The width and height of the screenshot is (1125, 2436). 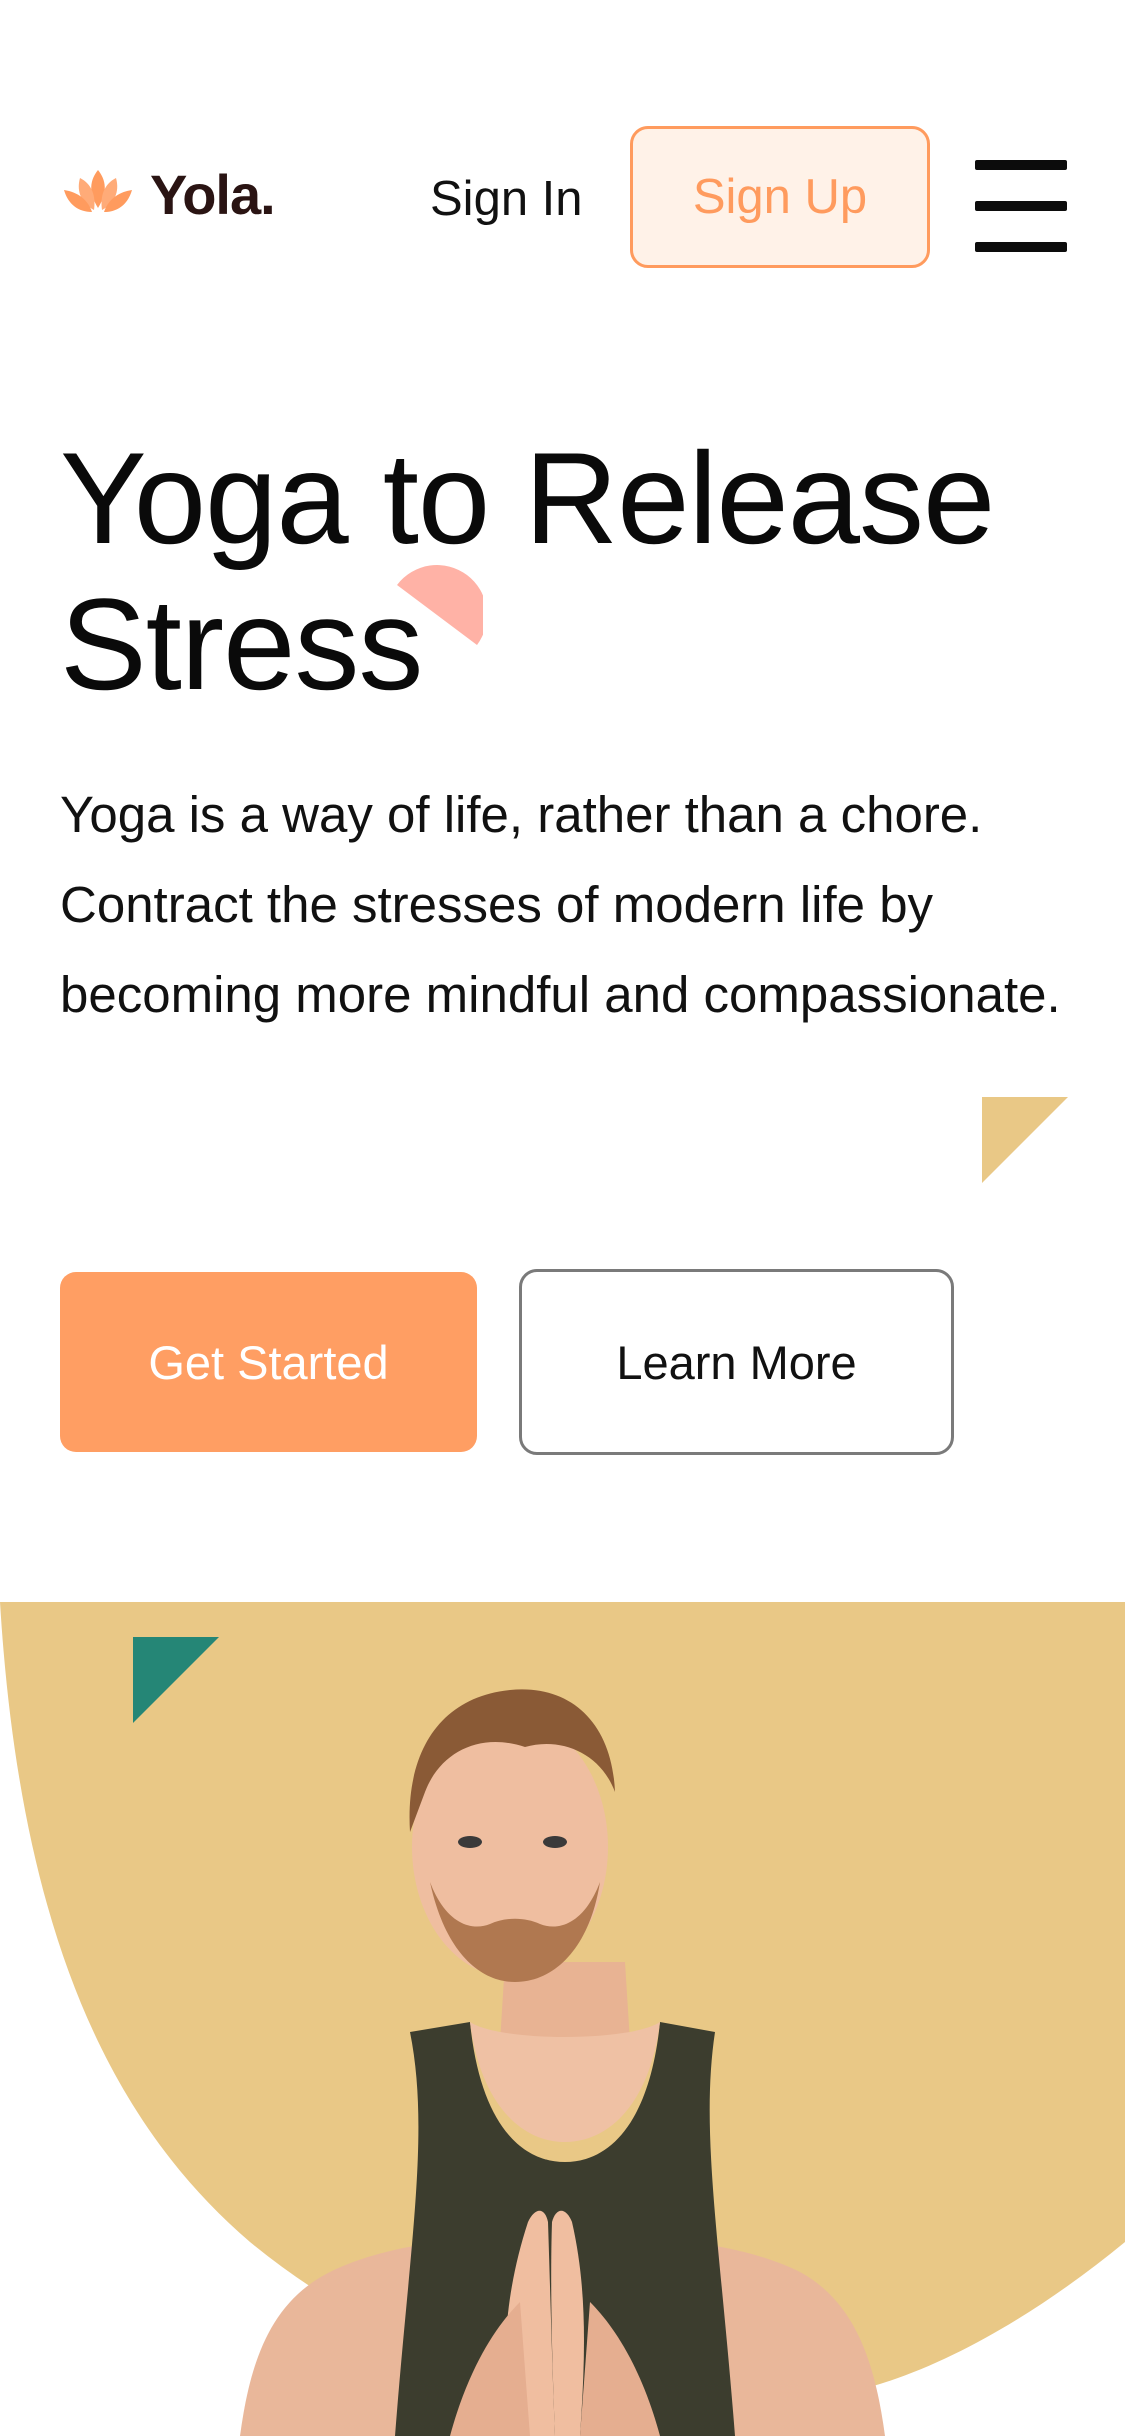 I want to click on learn-more-button: Learn More, so click(x=736, y=1362).